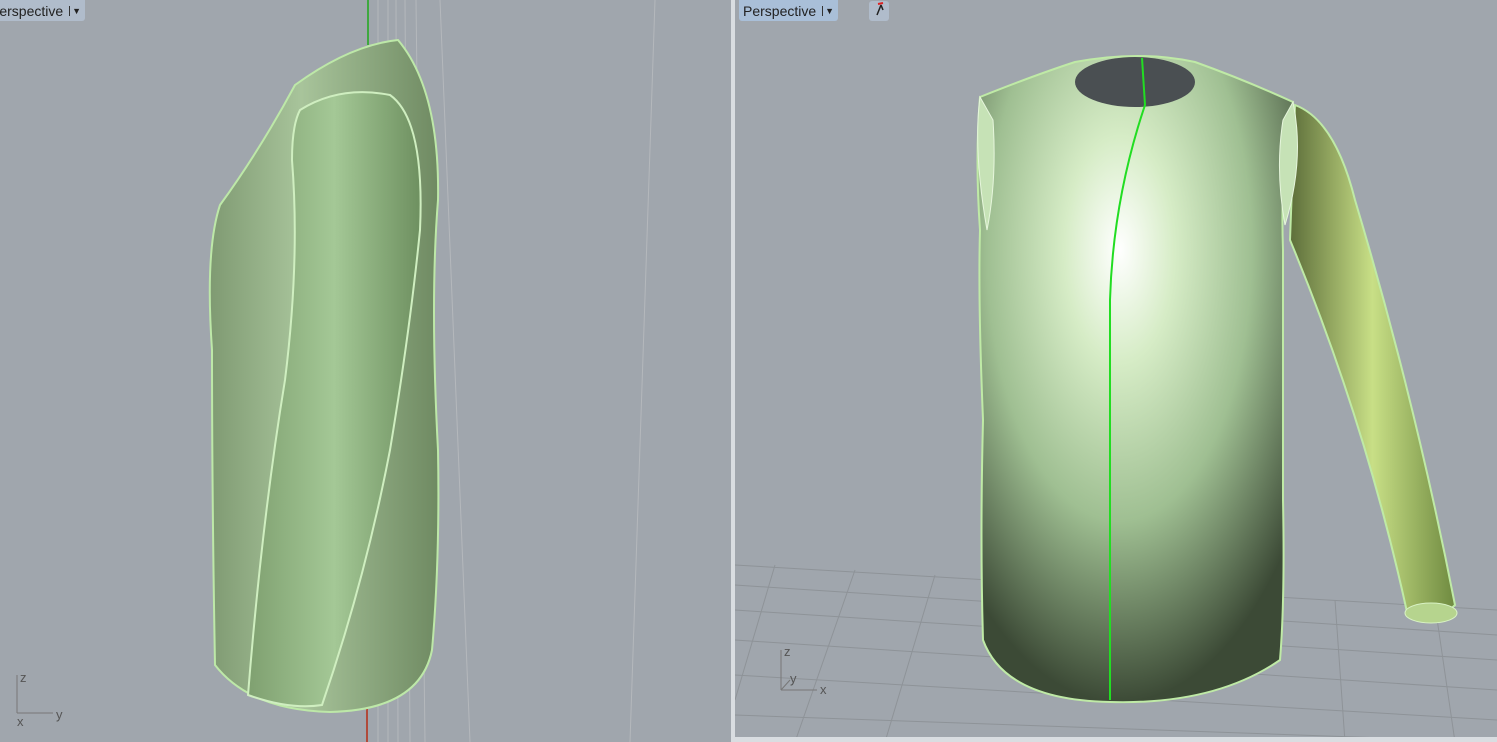 Image resolution: width=1497 pixels, height=742 pixels. I want to click on viewport-bottom-border, so click(1116, 739).